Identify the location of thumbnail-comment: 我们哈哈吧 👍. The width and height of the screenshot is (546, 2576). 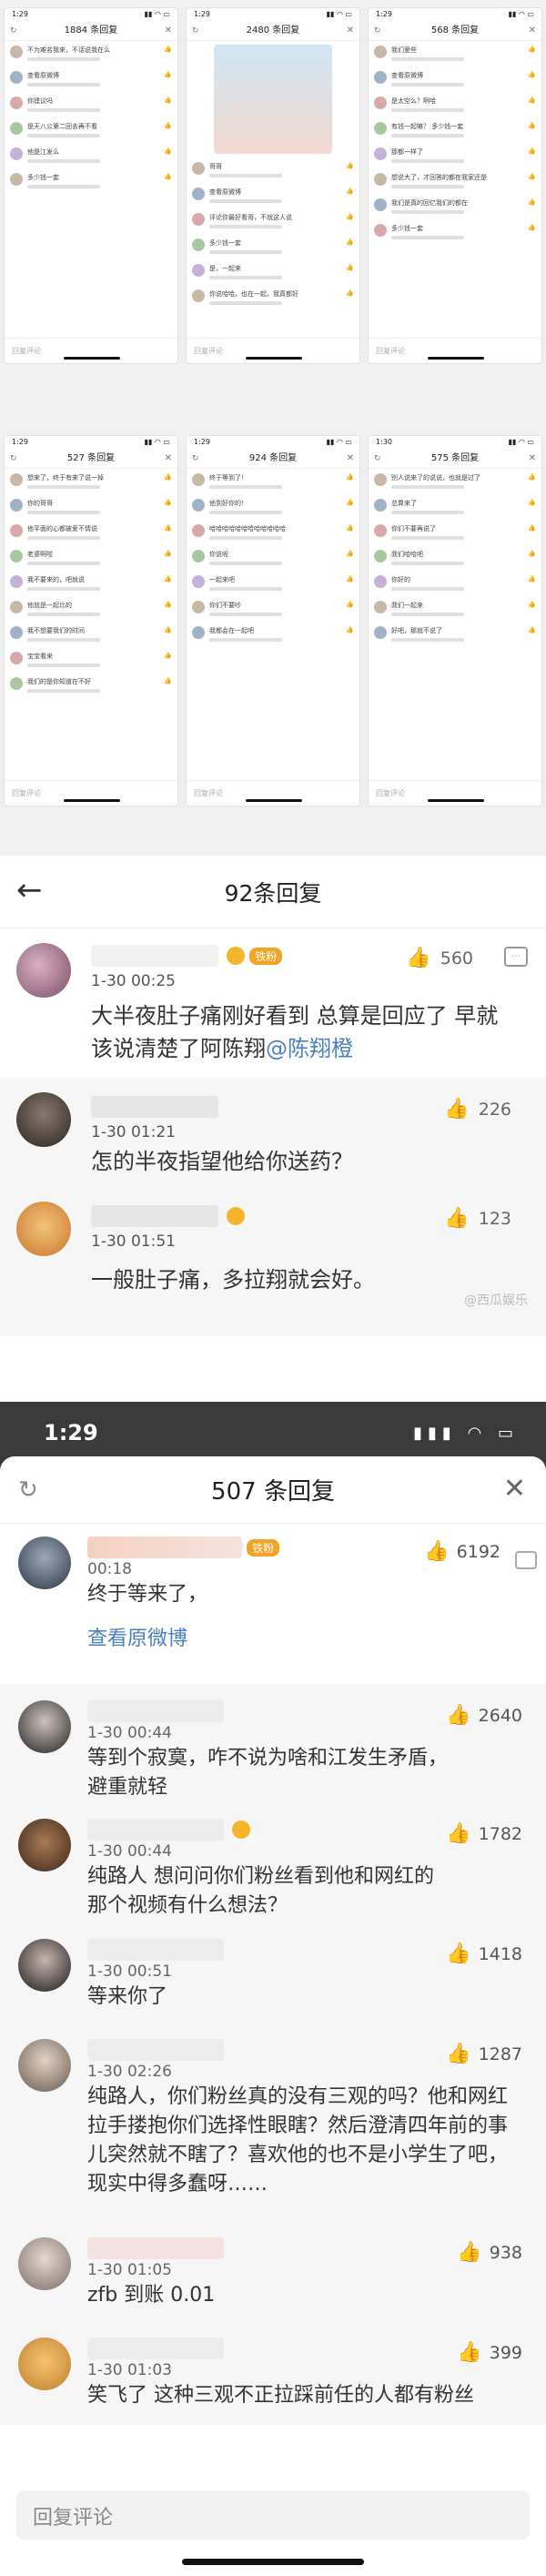
(455, 558).